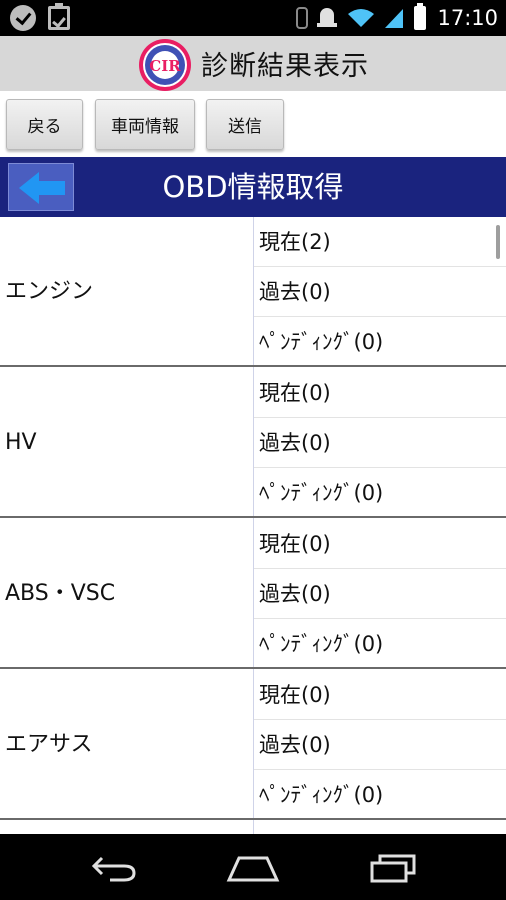 This screenshot has height=900, width=506. Describe the element at coordinates (498, 242) in the screenshot. I see `scrollbar` at that location.